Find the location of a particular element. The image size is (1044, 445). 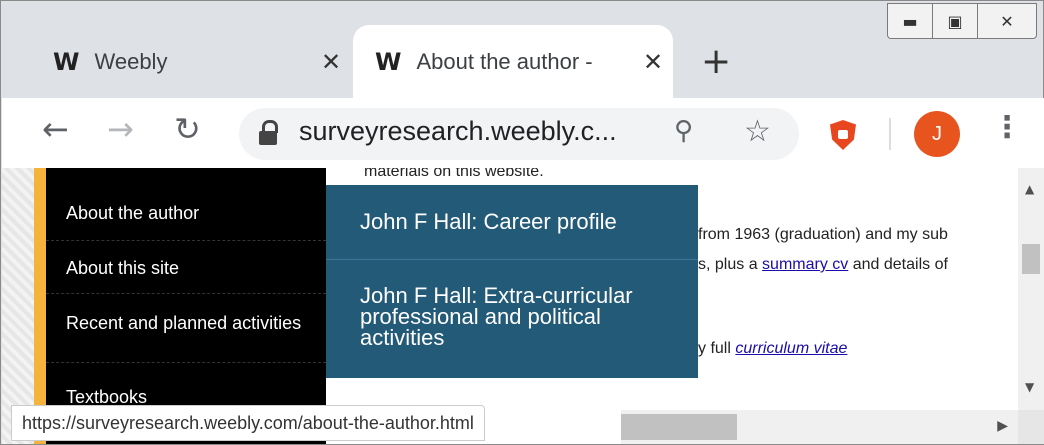

horizontal-scrollbar: ▶ is located at coordinates (819, 427).